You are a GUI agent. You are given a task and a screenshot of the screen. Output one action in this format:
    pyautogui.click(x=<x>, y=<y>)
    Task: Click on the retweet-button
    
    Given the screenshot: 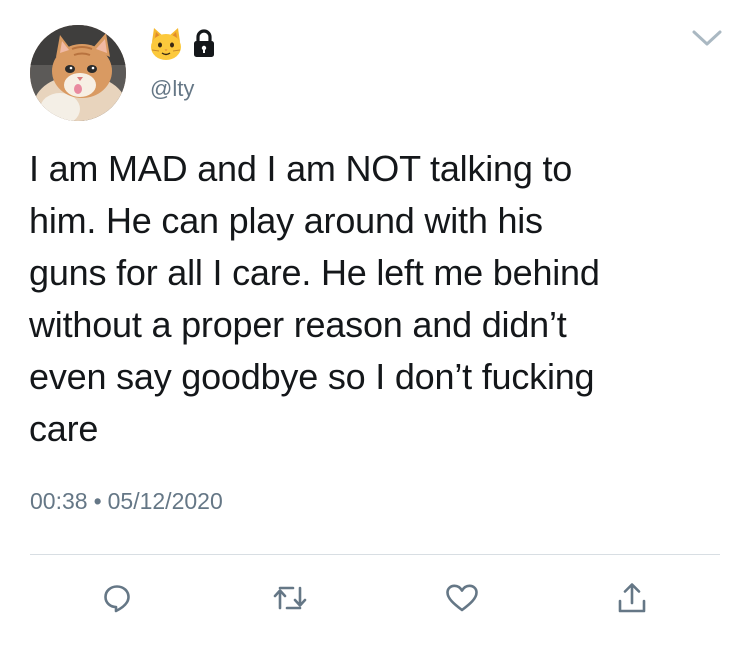 What is the action you would take?
    pyautogui.click(x=290, y=598)
    